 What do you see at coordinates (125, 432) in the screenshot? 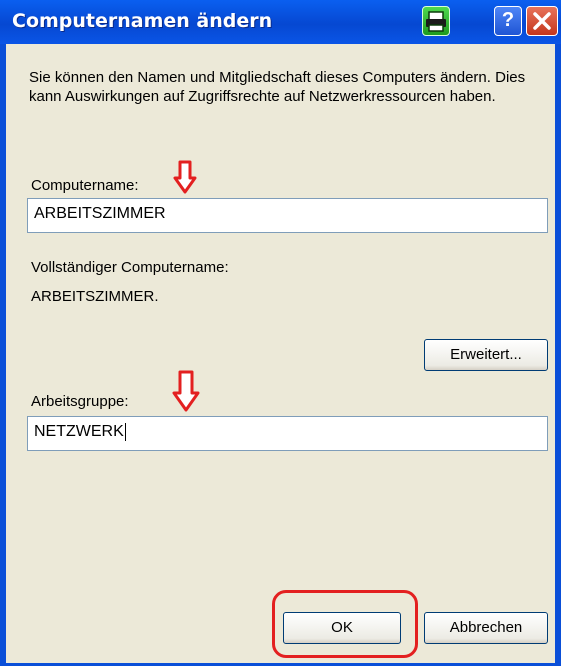
I see `text-cursor` at bounding box center [125, 432].